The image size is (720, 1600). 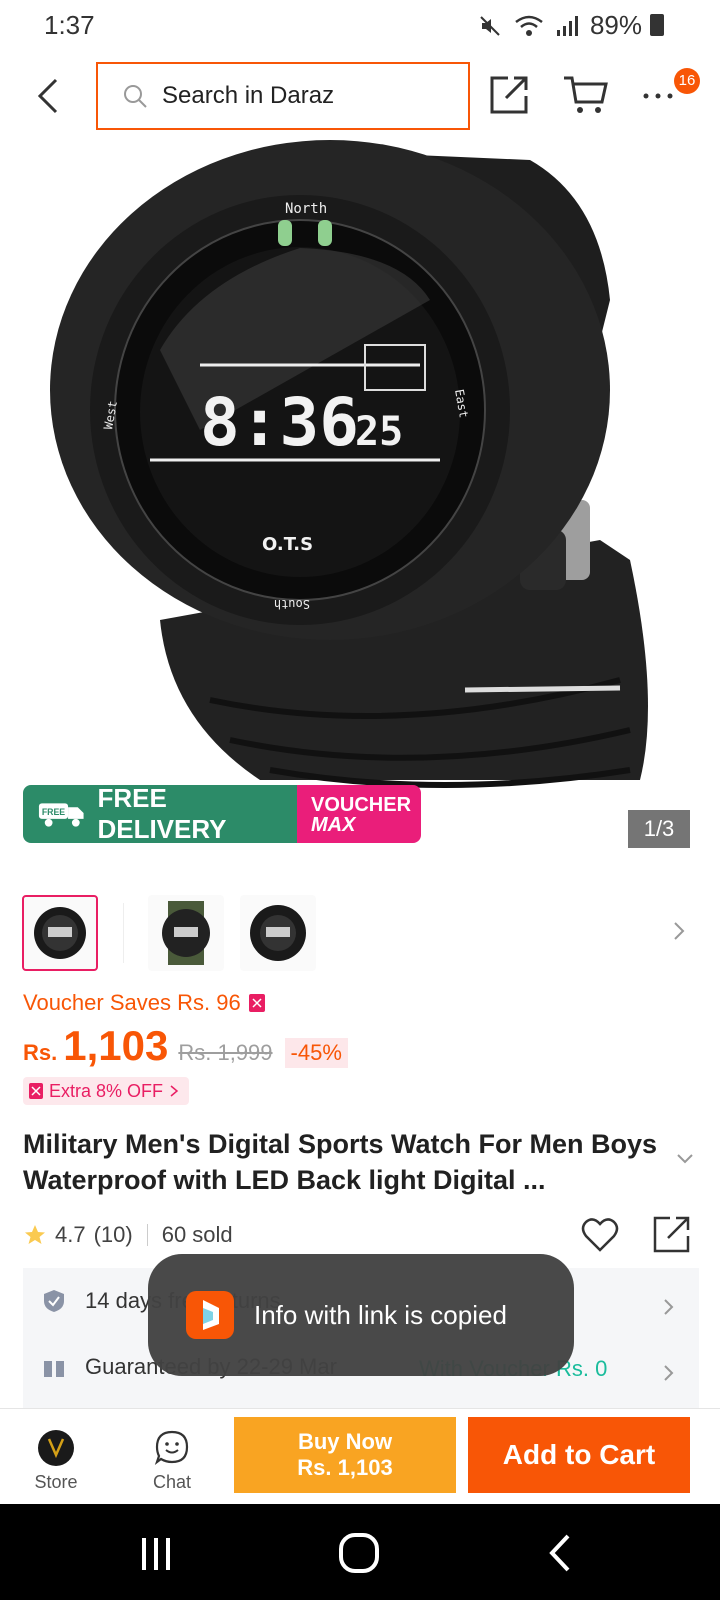 I want to click on extra-off-text: Extra 8% OFF, so click(x=106, y=1090).